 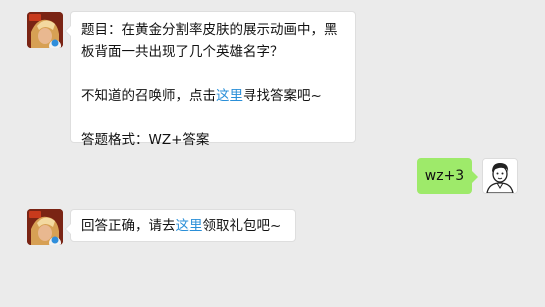 What do you see at coordinates (182, 52) in the screenshot?
I see `question-line-2: 板背面一共出现了几个英雄名字？` at bounding box center [182, 52].